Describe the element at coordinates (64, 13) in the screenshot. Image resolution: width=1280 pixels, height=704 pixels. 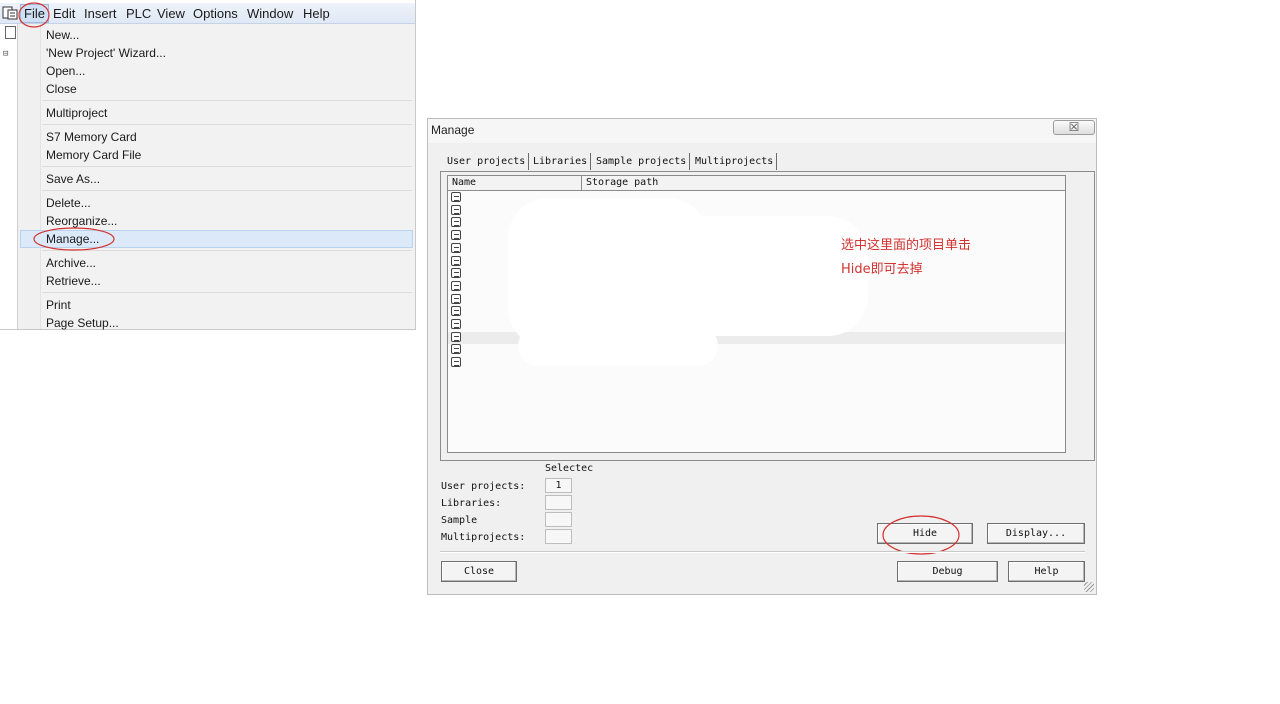
I see `menu-edit: Edit` at that location.